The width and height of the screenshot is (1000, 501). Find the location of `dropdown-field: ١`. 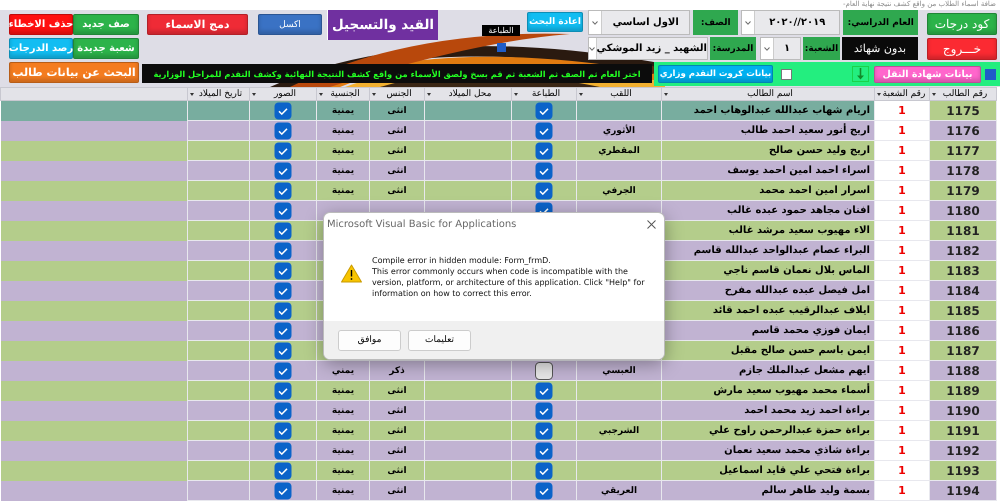

dropdown-field: ١ is located at coordinates (780, 48).